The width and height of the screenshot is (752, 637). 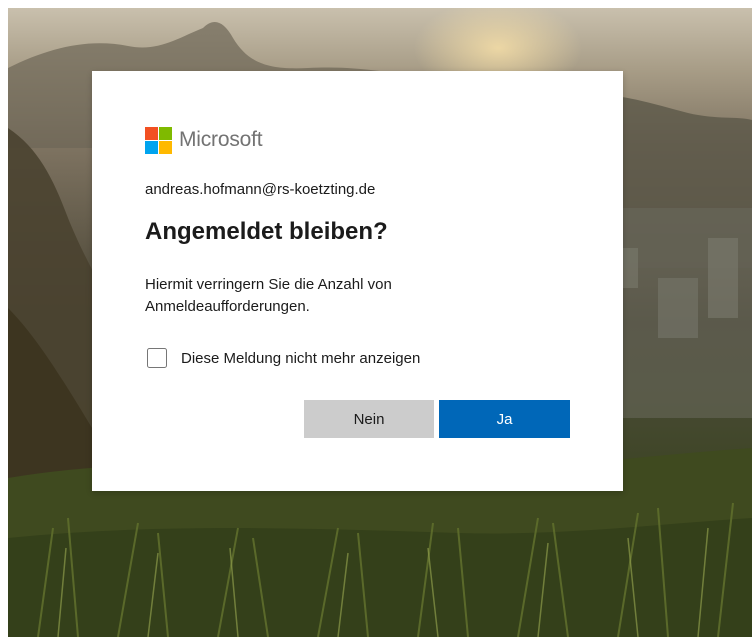 What do you see at coordinates (151, 147) in the screenshot?
I see `logo-quadrant-blue` at bounding box center [151, 147].